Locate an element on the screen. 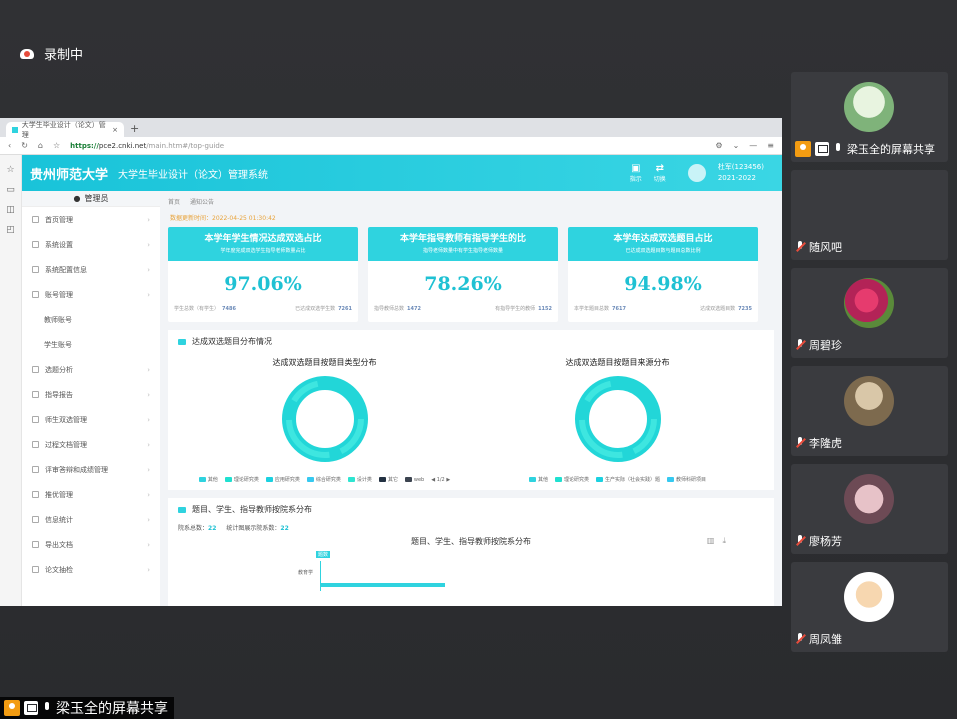 This screenshot has width=957, height=719. menu-icon: ≡ is located at coordinates (770, 145).